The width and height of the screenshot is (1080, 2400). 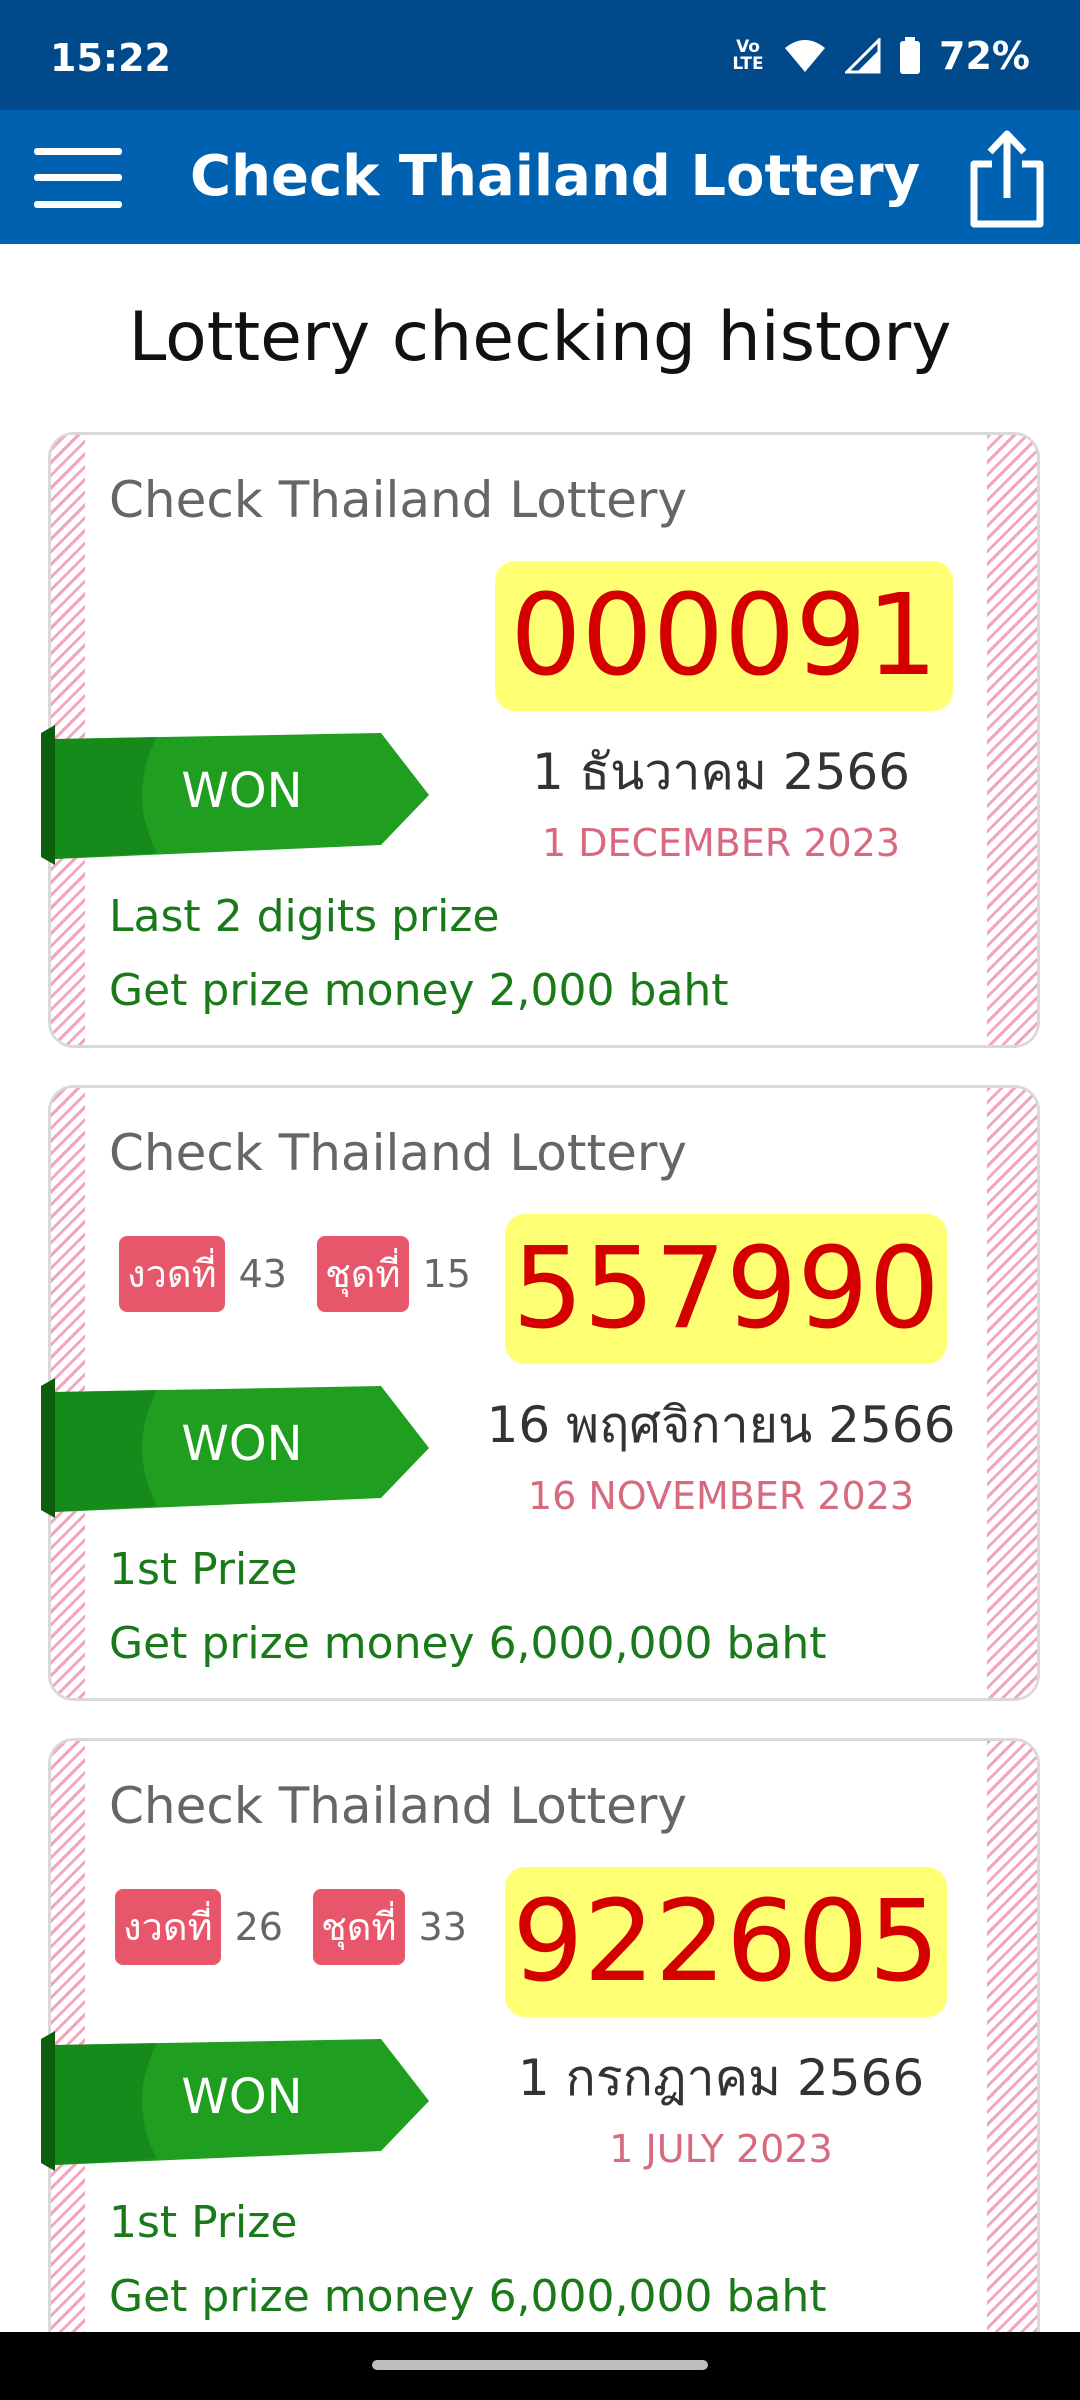 What do you see at coordinates (555, 176) in the screenshot?
I see `app-title: Check Thailand Lottery` at bounding box center [555, 176].